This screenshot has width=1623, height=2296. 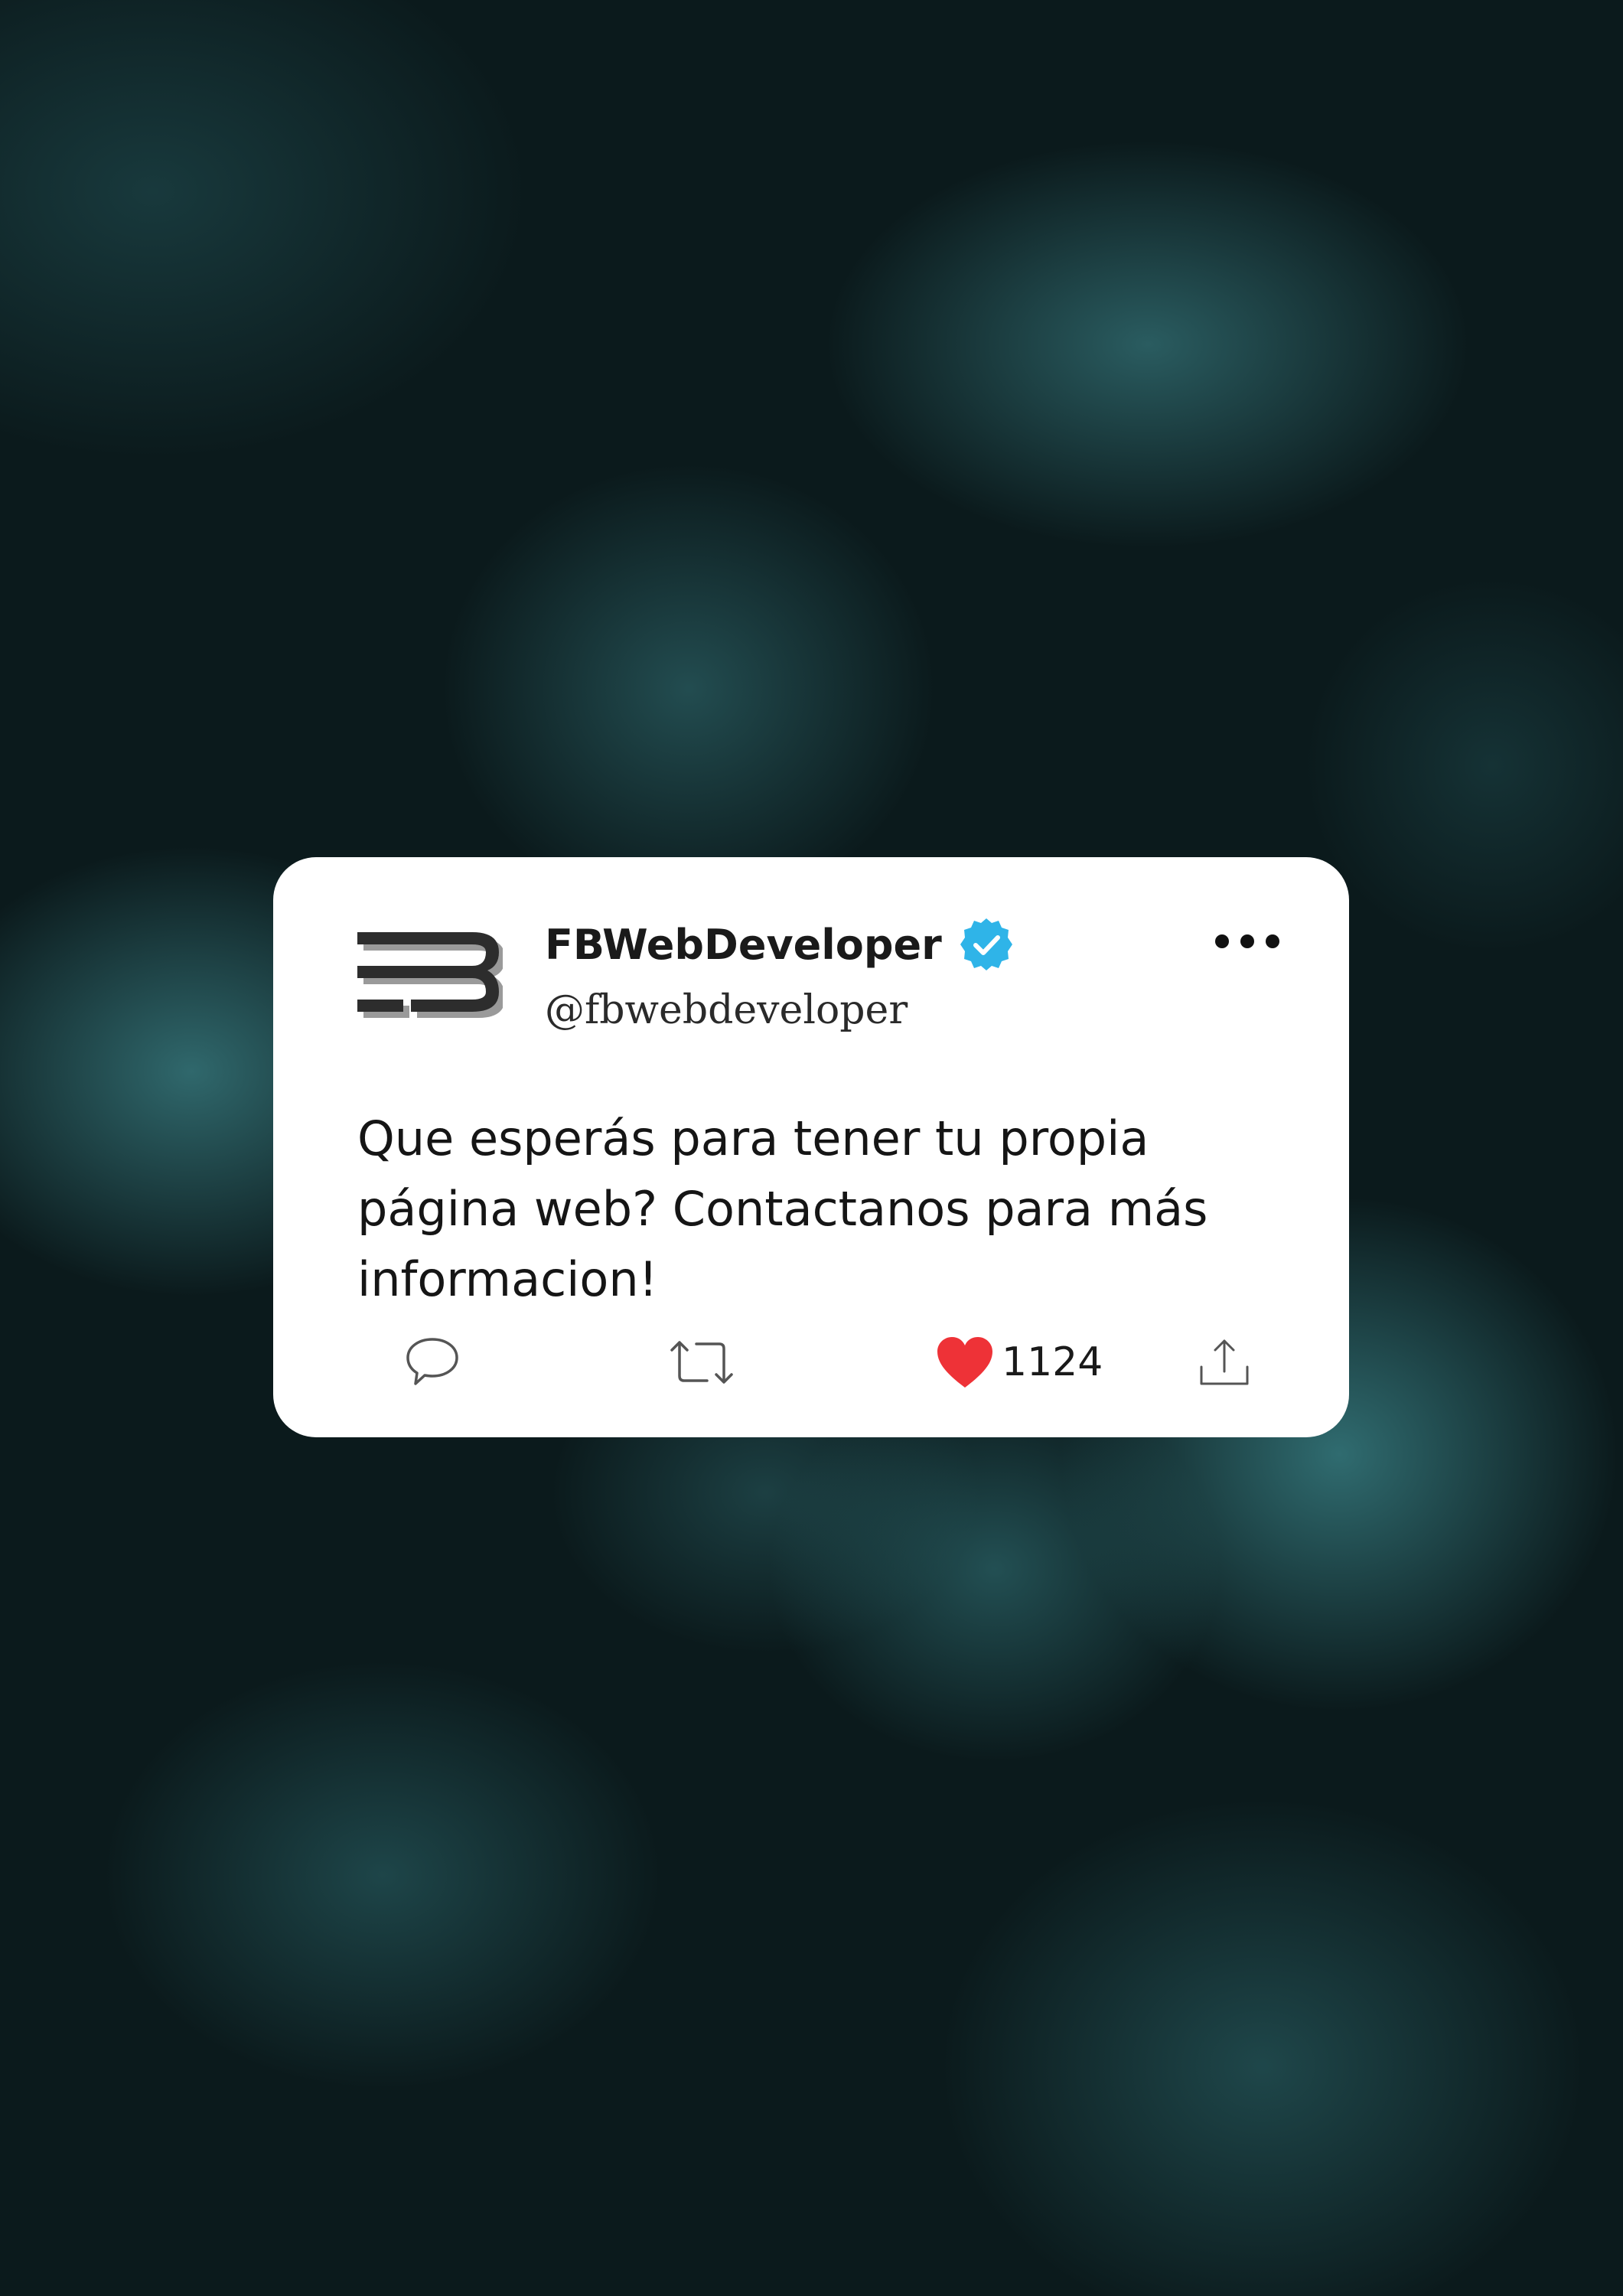 I want to click on like-button: 1124, so click(x=1019, y=1362).